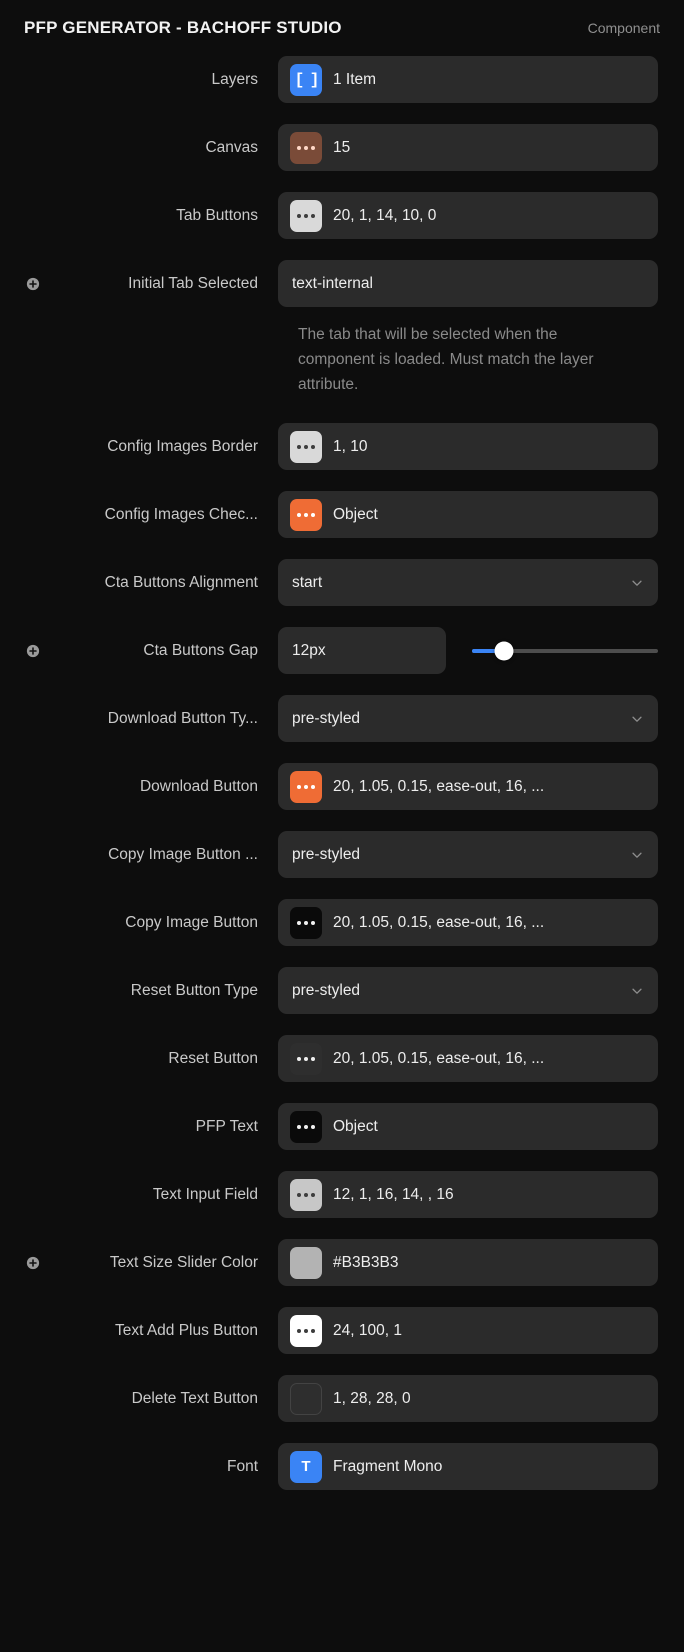 This screenshot has width=684, height=1652. Describe the element at coordinates (468, 1331) in the screenshot. I see `text-add-plus-button-field: 24, 100, 1` at that location.